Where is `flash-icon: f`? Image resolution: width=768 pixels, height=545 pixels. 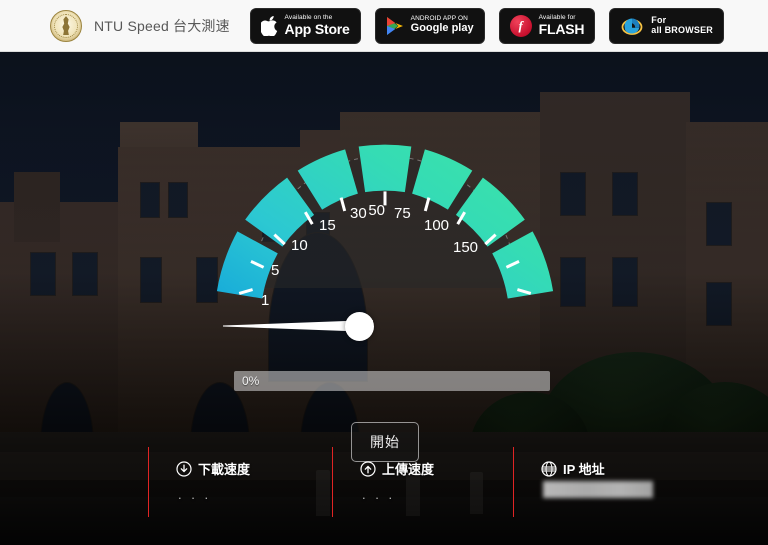
flash-icon: f is located at coordinates (520, 25).